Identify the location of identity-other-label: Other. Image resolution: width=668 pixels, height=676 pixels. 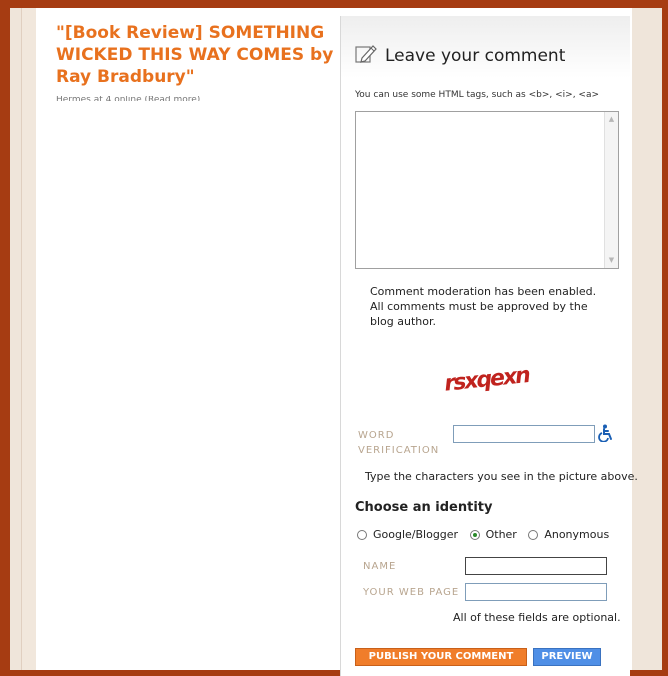
(501, 534).